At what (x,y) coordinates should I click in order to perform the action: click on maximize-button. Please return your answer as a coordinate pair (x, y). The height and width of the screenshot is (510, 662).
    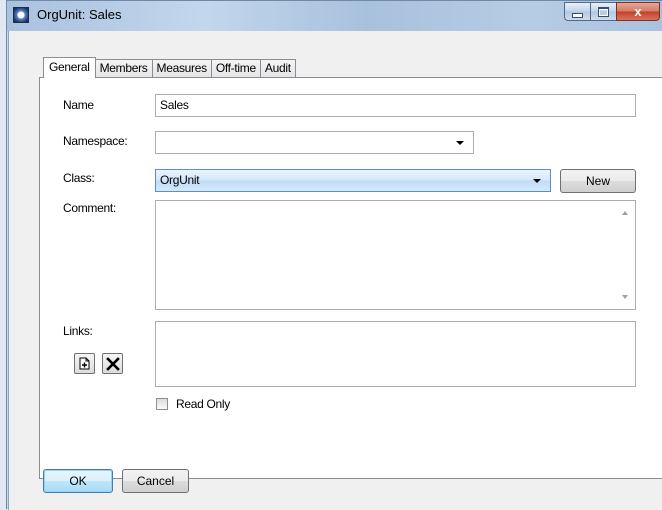
    Looking at the image, I should click on (603, 11).